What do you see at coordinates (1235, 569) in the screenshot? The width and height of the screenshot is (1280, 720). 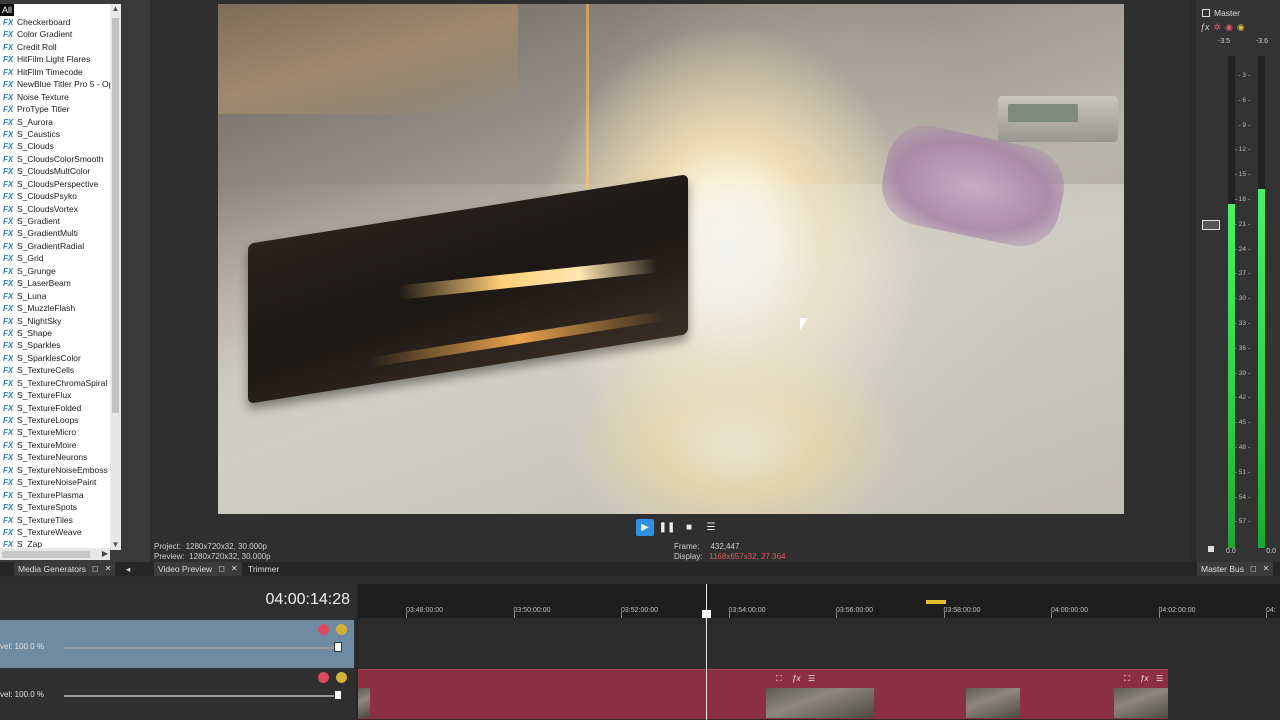 I see `tab-master-bus: Master Bus ◻ ✕` at bounding box center [1235, 569].